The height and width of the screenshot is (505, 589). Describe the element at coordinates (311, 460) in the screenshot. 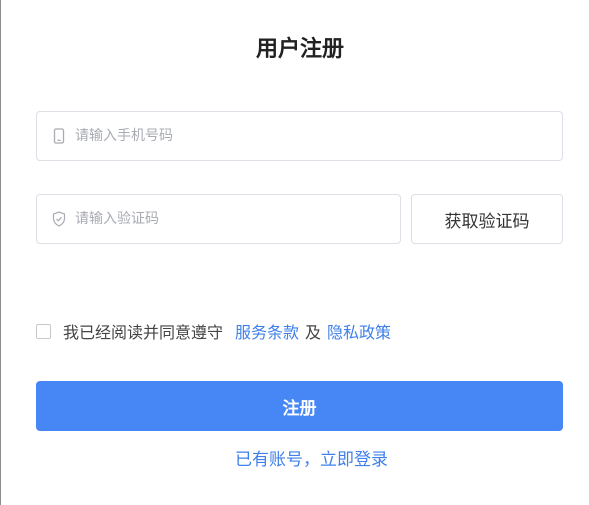

I see `login-link: 已有账号，立即登录` at that location.